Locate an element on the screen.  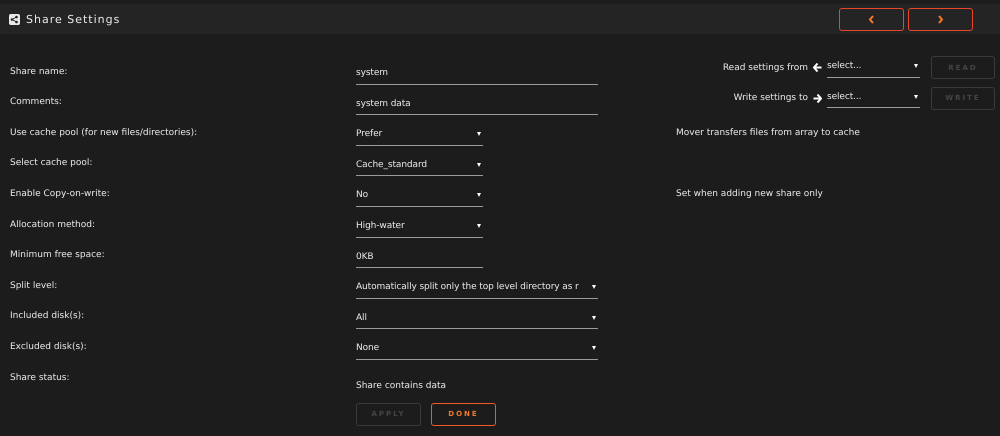
field-label: Share name: is located at coordinates (39, 72).